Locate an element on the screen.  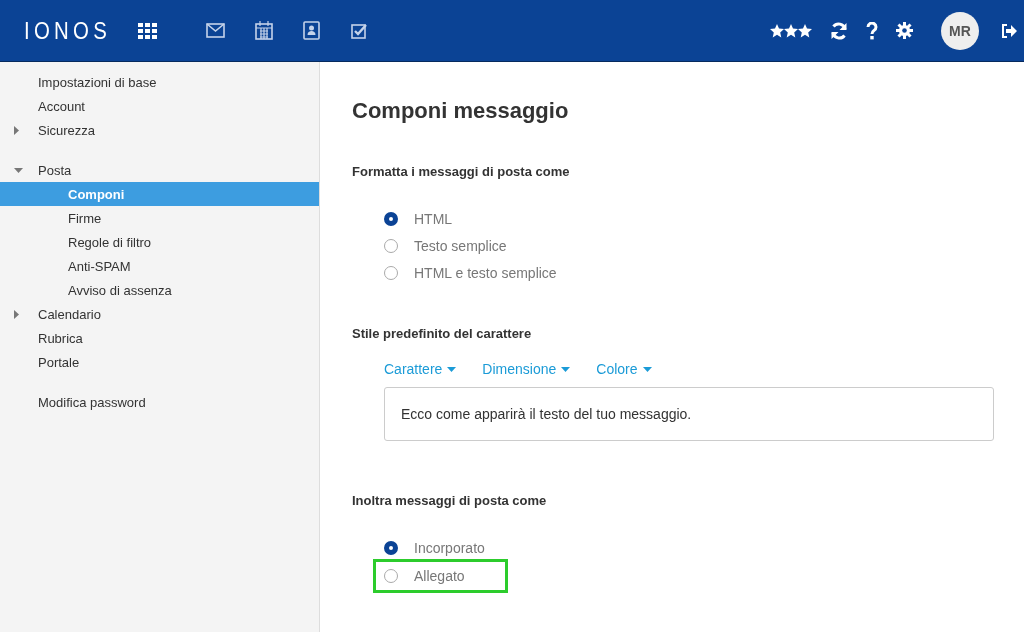
sidebar-item: Impostazioni di base is located at coordinates (159, 82).